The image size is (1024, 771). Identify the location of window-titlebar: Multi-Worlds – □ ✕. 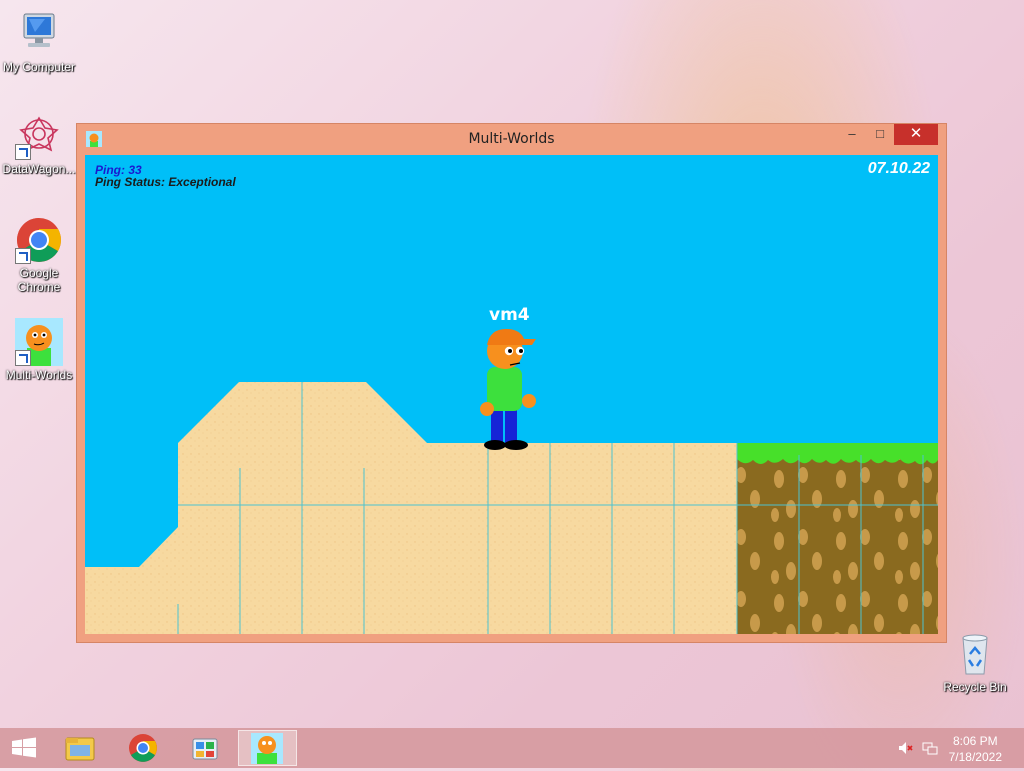
(511, 139).